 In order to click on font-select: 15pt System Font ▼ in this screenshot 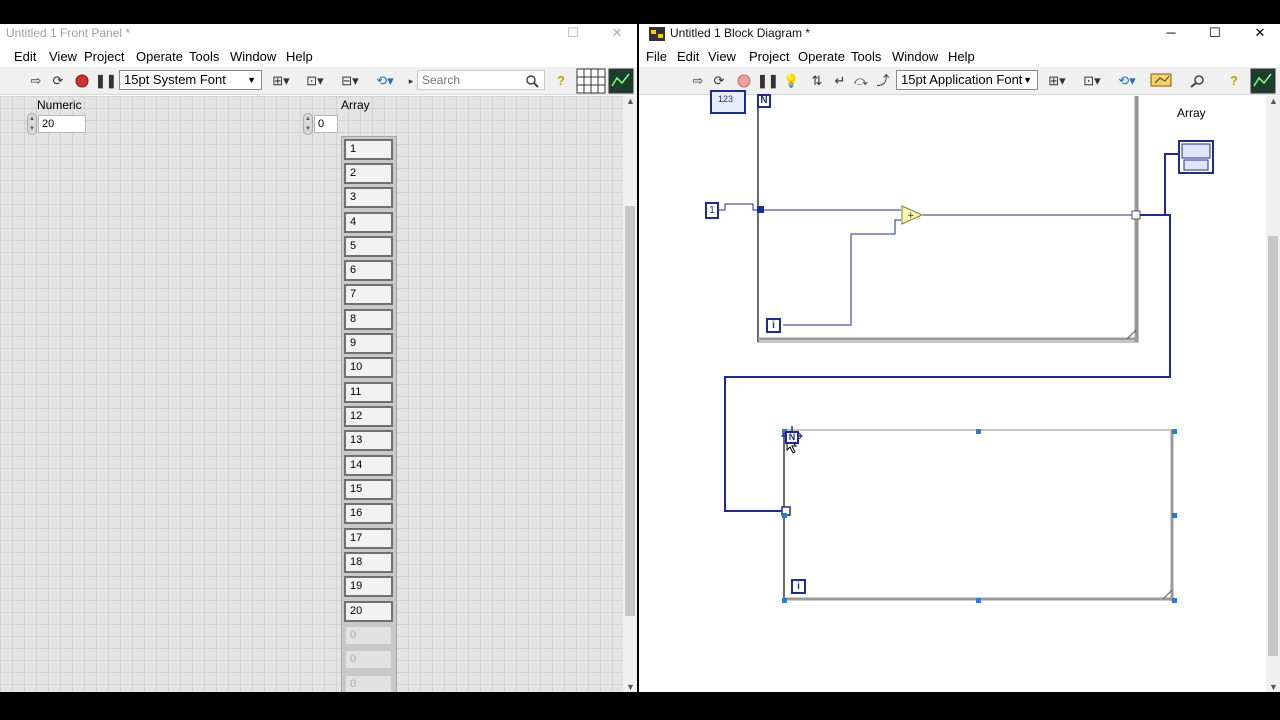, I will do `click(190, 80)`.